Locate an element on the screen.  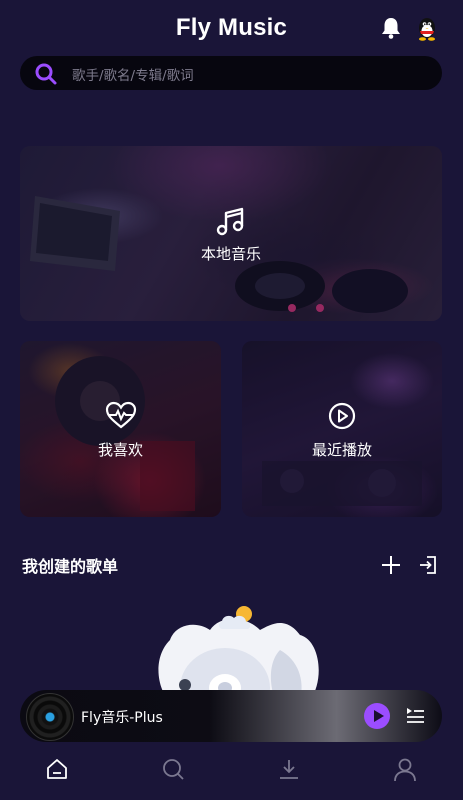
card-label: 本地音乐 is located at coordinates (230, 254).